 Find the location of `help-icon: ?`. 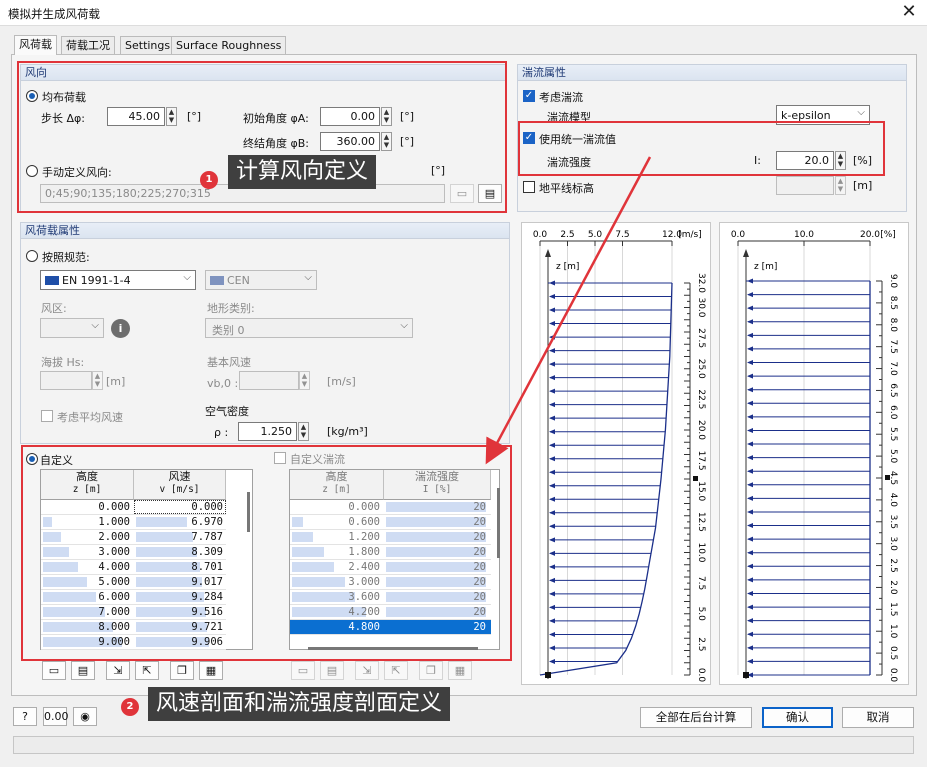

help-icon: ? is located at coordinates (25, 716).